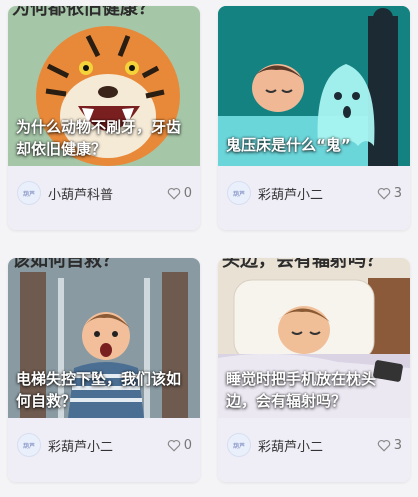 The width and height of the screenshot is (418, 497). I want to click on article-meta: 葫芦 小葫芦科普 0, so click(104, 198).